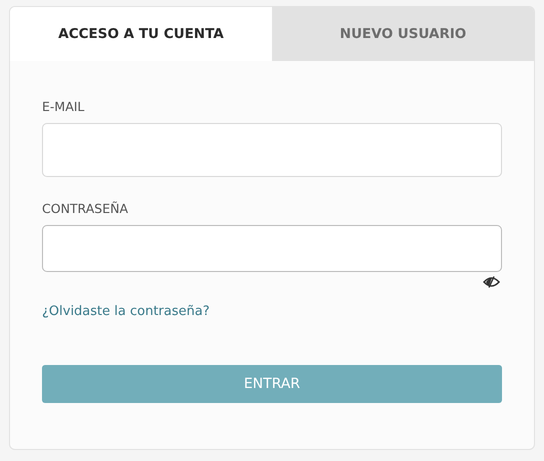 The height and width of the screenshot is (461, 544). What do you see at coordinates (86, 208) in the screenshot?
I see `field-label: CONTRASEÑA` at bounding box center [86, 208].